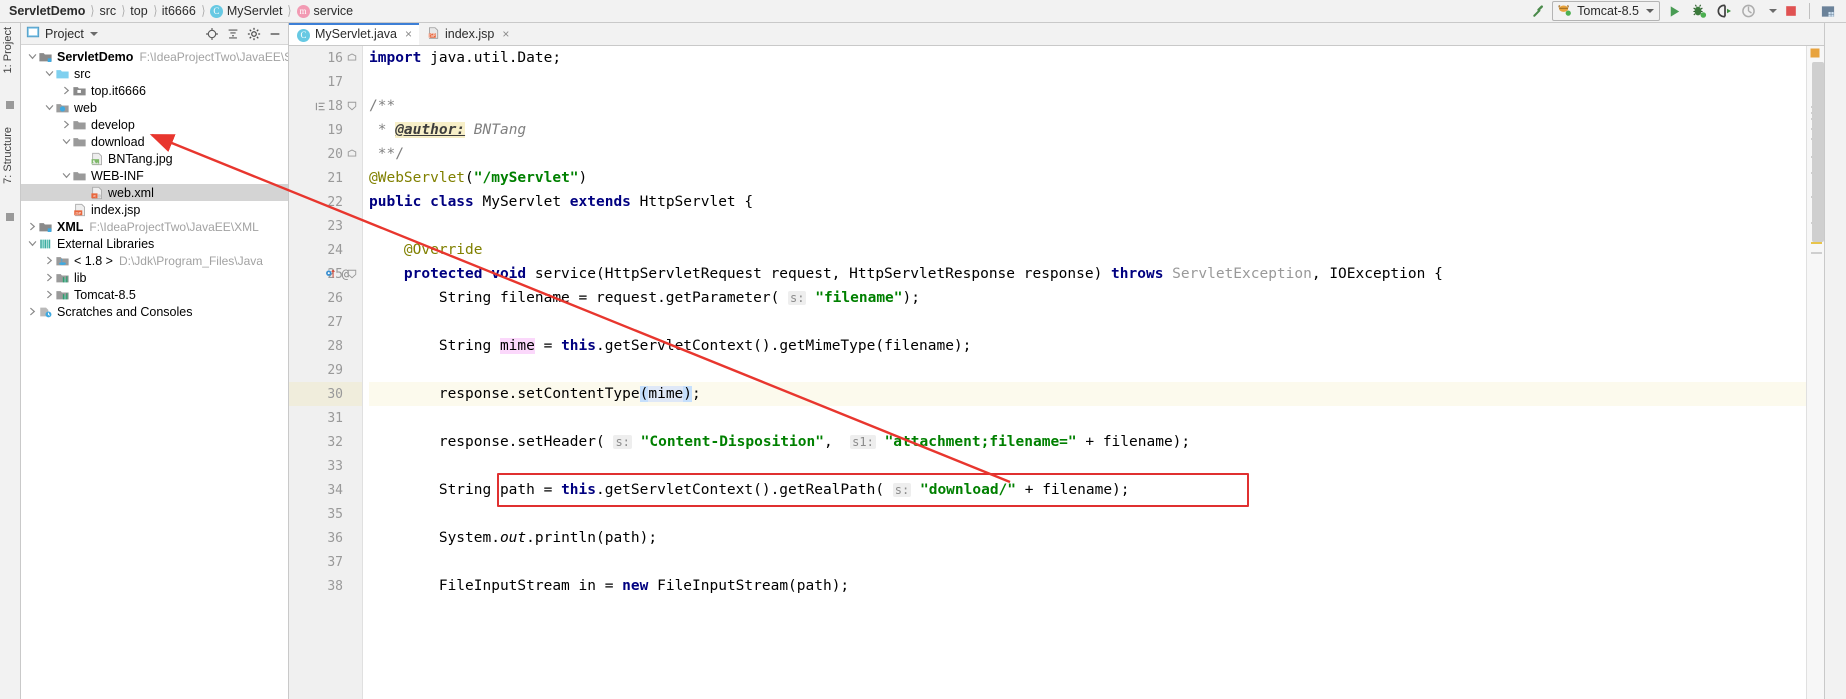 Image resolution: width=1846 pixels, height=699 pixels. I want to click on code-line-30: response.setContentType(mime);, so click(1087, 394).